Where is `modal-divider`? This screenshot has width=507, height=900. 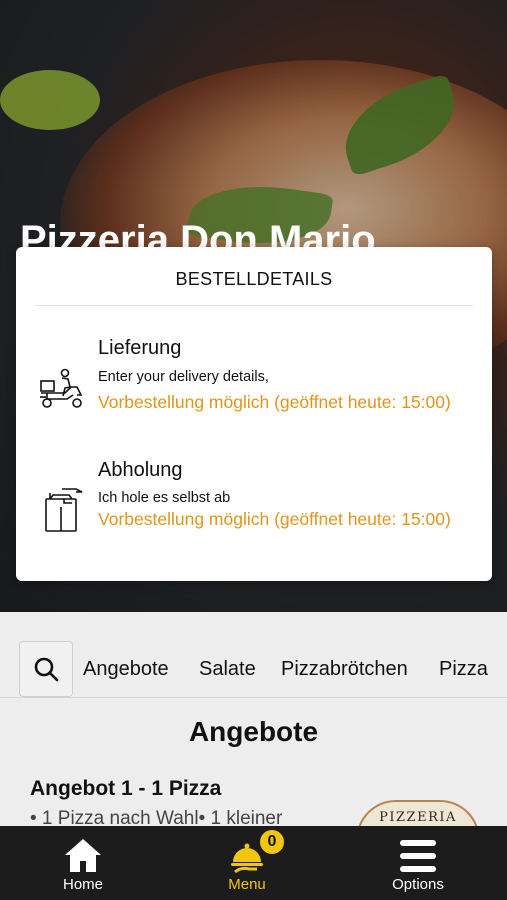
modal-divider is located at coordinates (254, 305).